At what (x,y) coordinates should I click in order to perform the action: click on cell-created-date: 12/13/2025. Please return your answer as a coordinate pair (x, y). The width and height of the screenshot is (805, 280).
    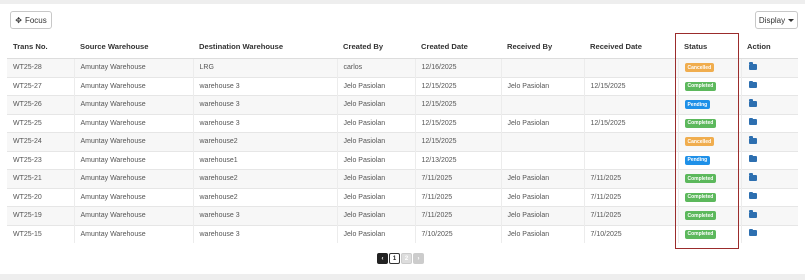
    Looking at the image, I should click on (457, 160).